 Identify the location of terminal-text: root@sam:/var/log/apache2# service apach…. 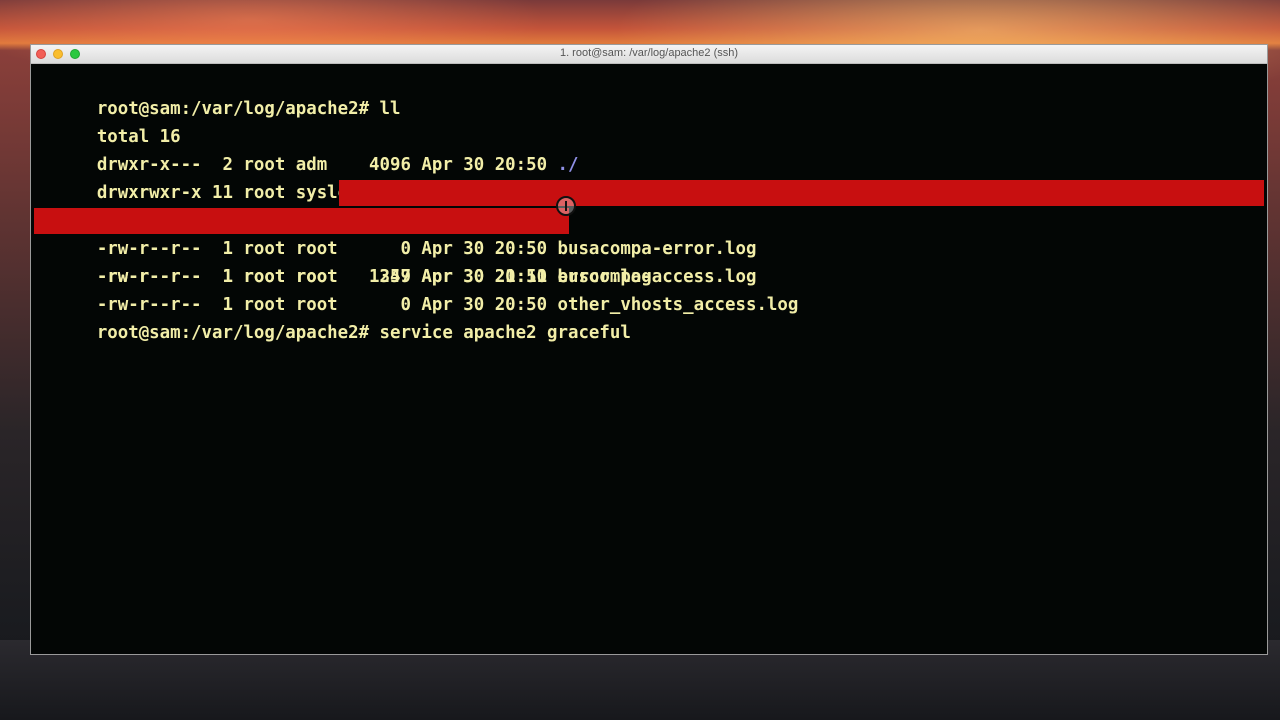
(363, 333).